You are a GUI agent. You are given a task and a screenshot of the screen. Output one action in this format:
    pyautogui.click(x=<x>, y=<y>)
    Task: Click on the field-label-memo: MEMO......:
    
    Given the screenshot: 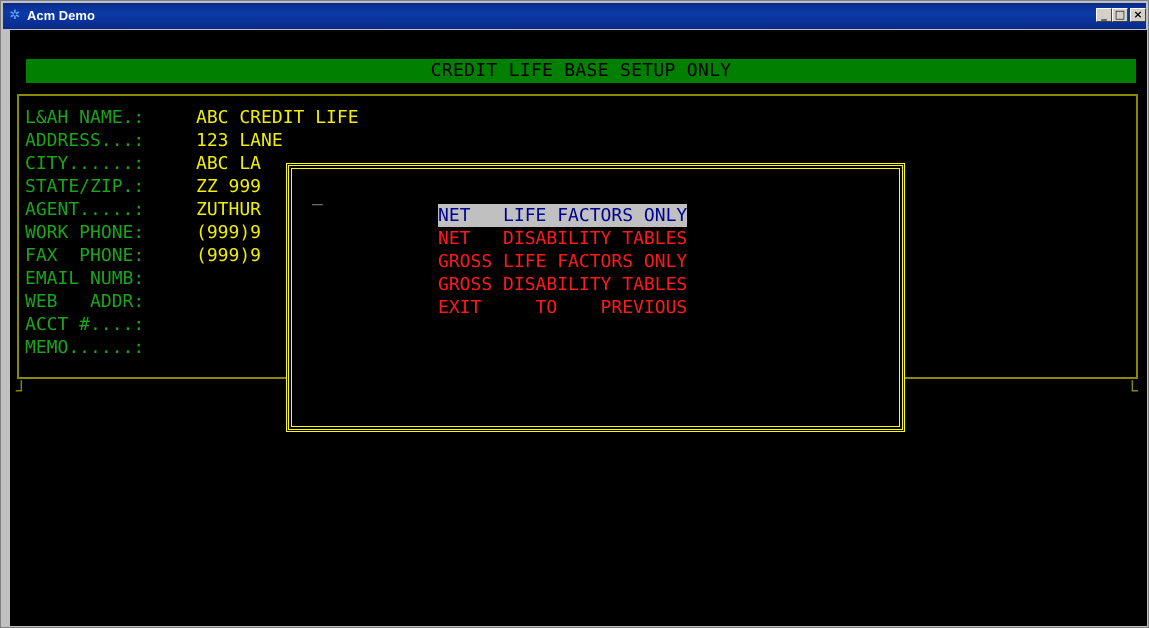 What is the action you would take?
    pyautogui.click(x=85, y=347)
    